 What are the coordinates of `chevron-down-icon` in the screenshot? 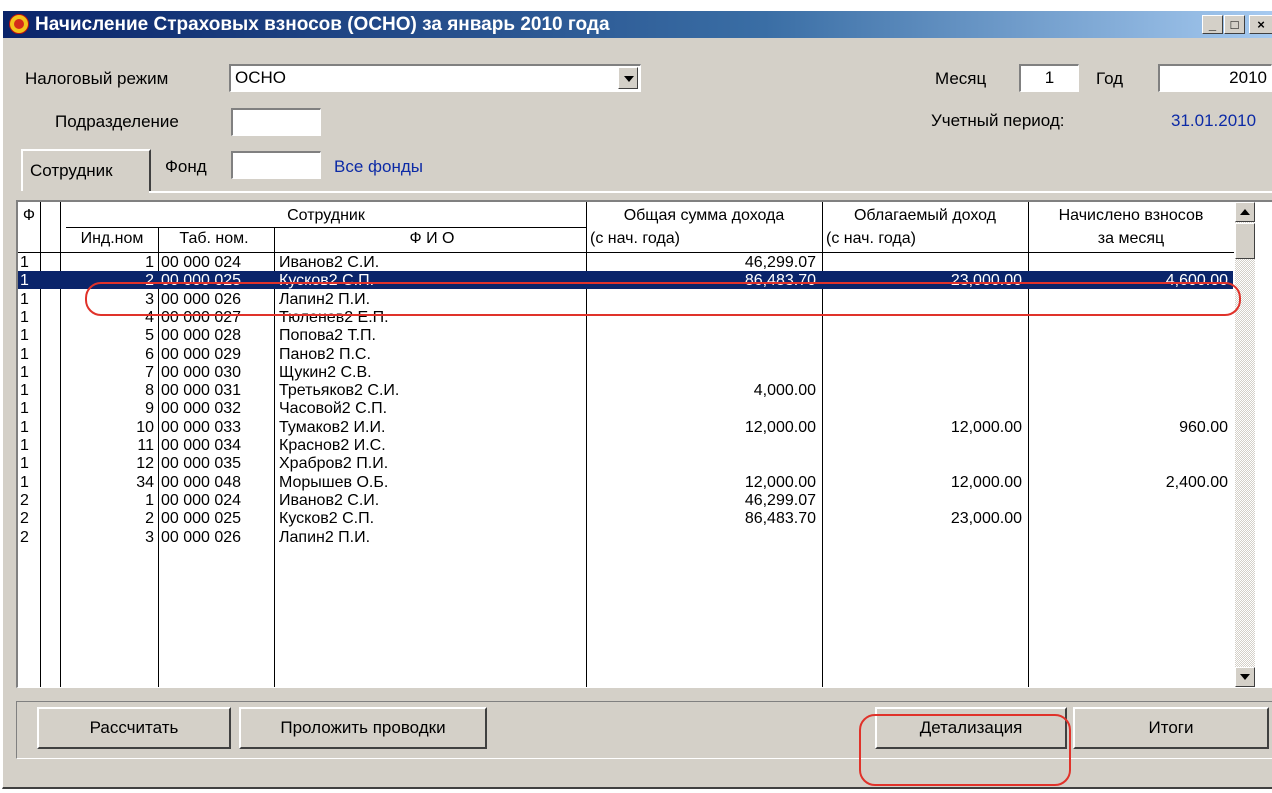 It's located at (628, 78).